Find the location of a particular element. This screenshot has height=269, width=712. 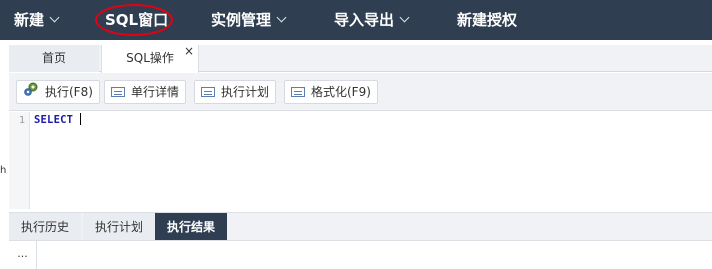

nav-new-authorization-label: 新建授权 is located at coordinates (487, 20).